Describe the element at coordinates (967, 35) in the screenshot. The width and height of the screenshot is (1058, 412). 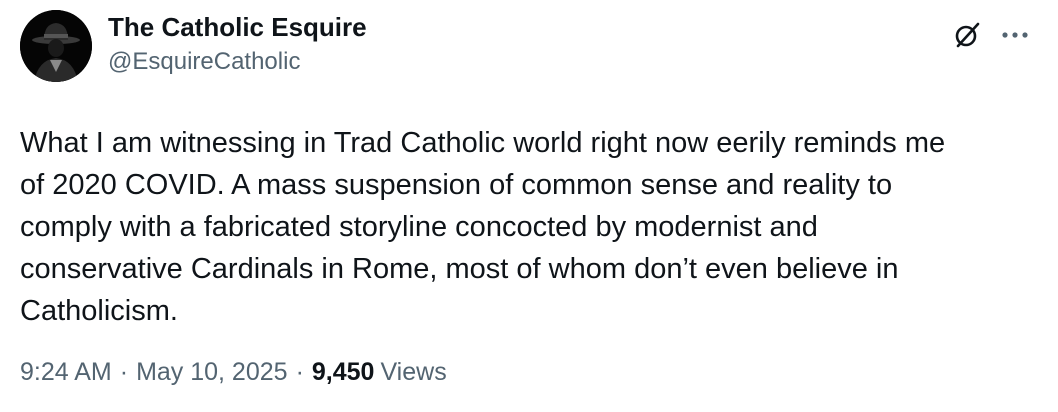
I see `grok-icon` at that location.